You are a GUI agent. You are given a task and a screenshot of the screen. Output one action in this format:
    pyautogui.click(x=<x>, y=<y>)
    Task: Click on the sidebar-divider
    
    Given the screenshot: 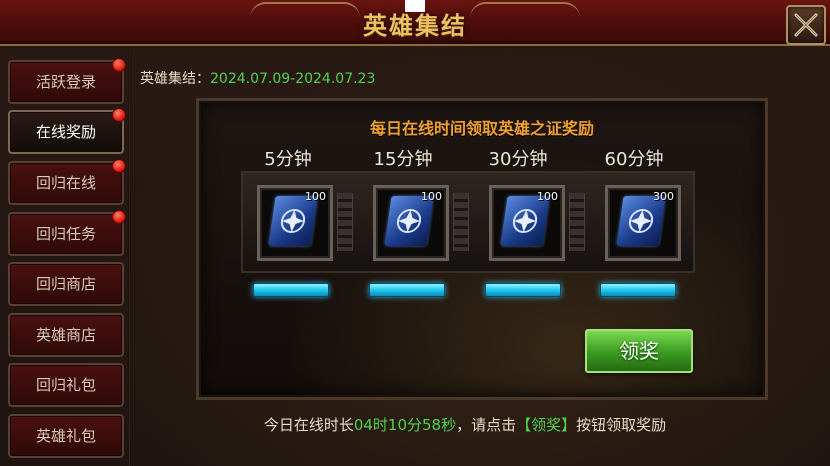 What is the action you would take?
    pyautogui.click(x=129, y=258)
    